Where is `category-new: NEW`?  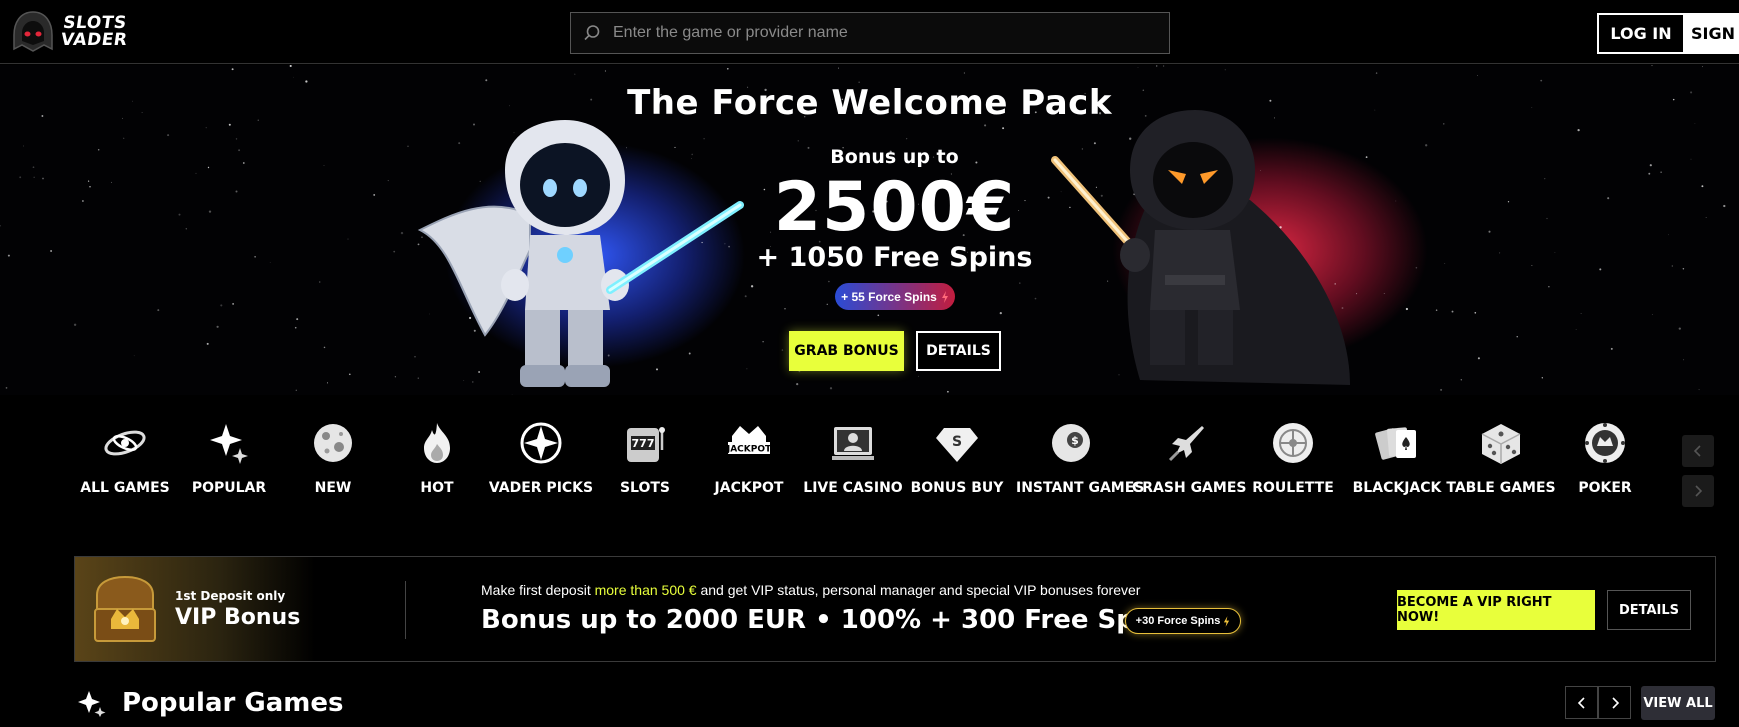 category-new: NEW is located at coordinates (333, 458).